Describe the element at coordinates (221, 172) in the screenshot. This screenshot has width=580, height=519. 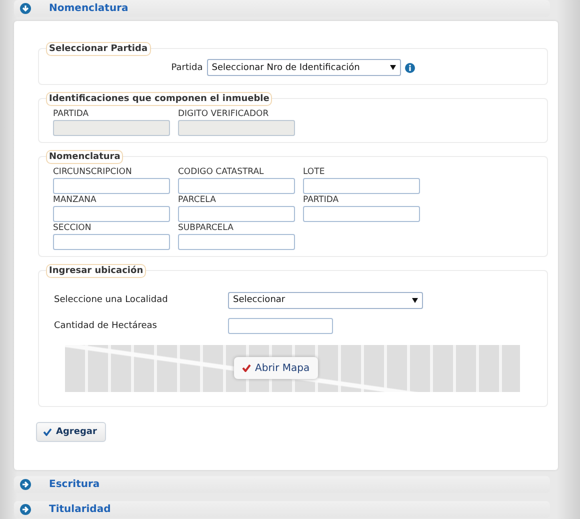
I see `field-label: CODIGO CATASTRAL` at that location.